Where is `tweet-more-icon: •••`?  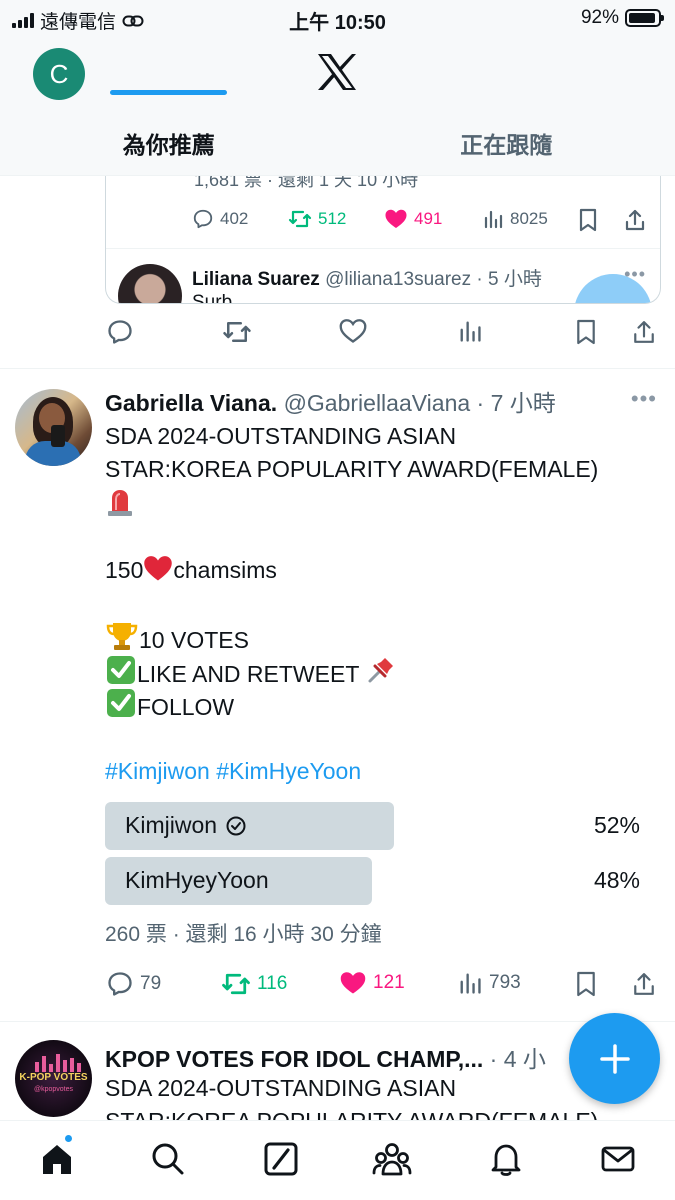 tweet-more-icon: ••• is located at coordinates (644, 399).